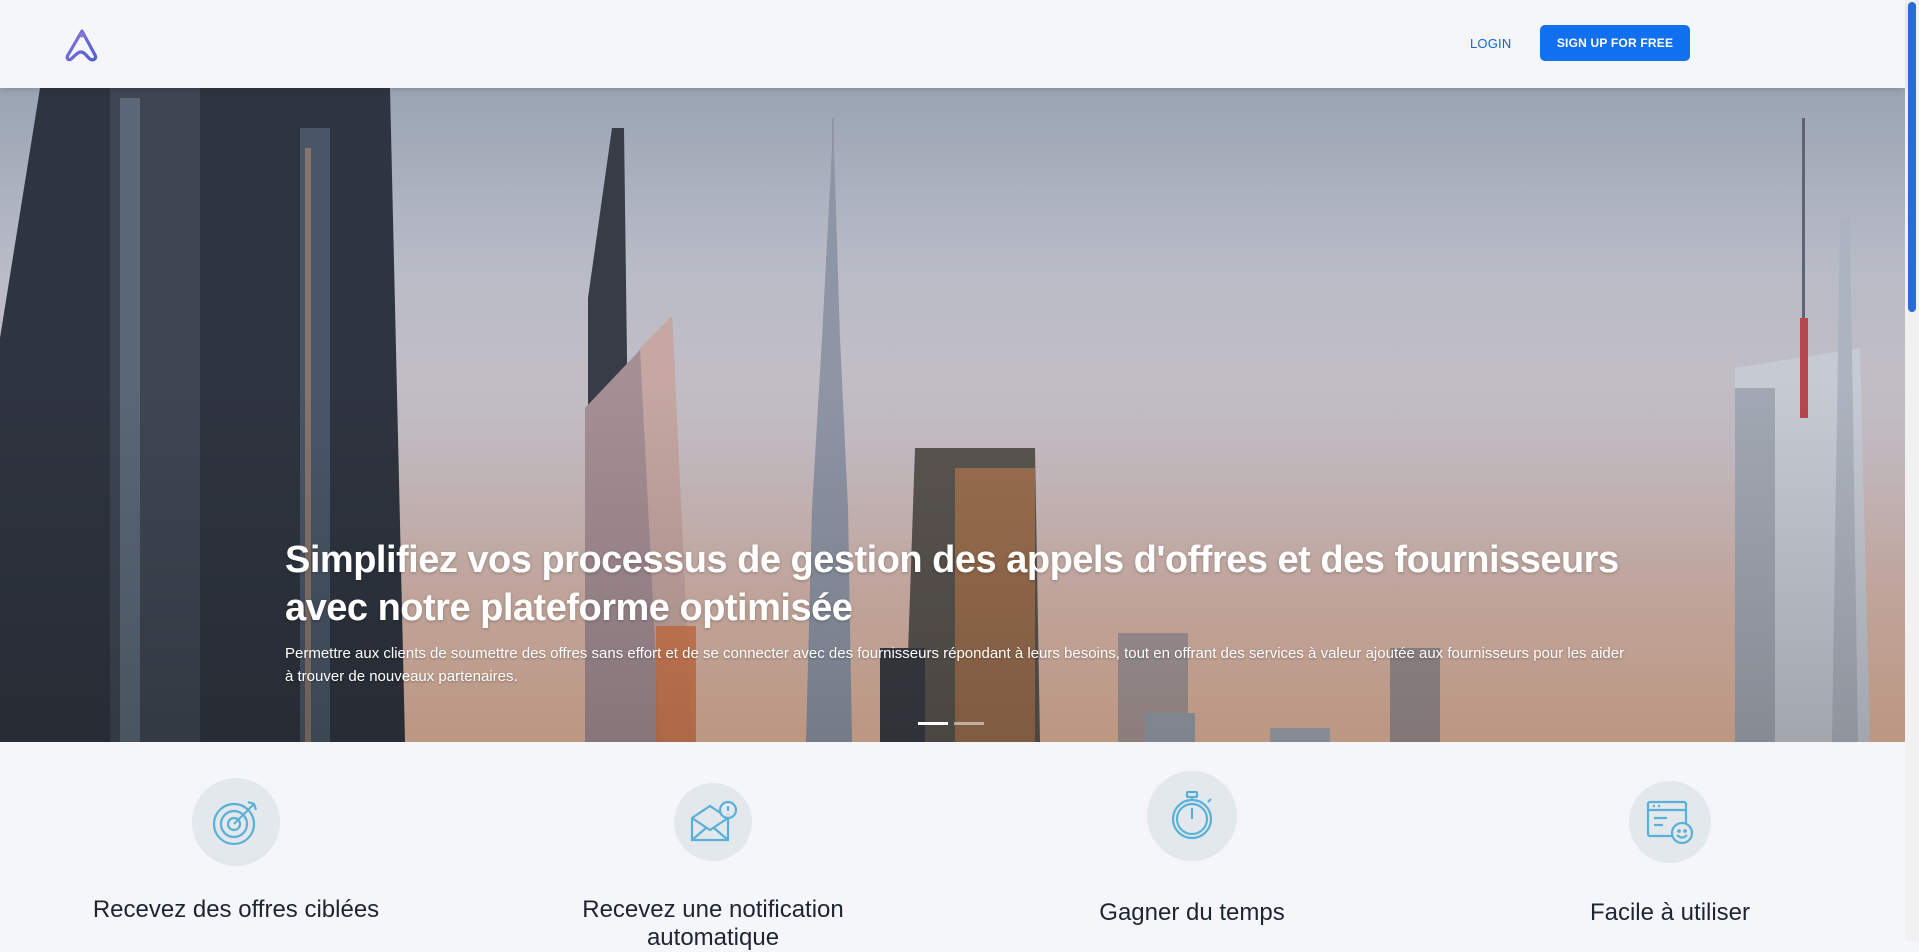  Describe the element at coordinates (954, 721) in the screenshot. I see `carousel-indicators` at that location.